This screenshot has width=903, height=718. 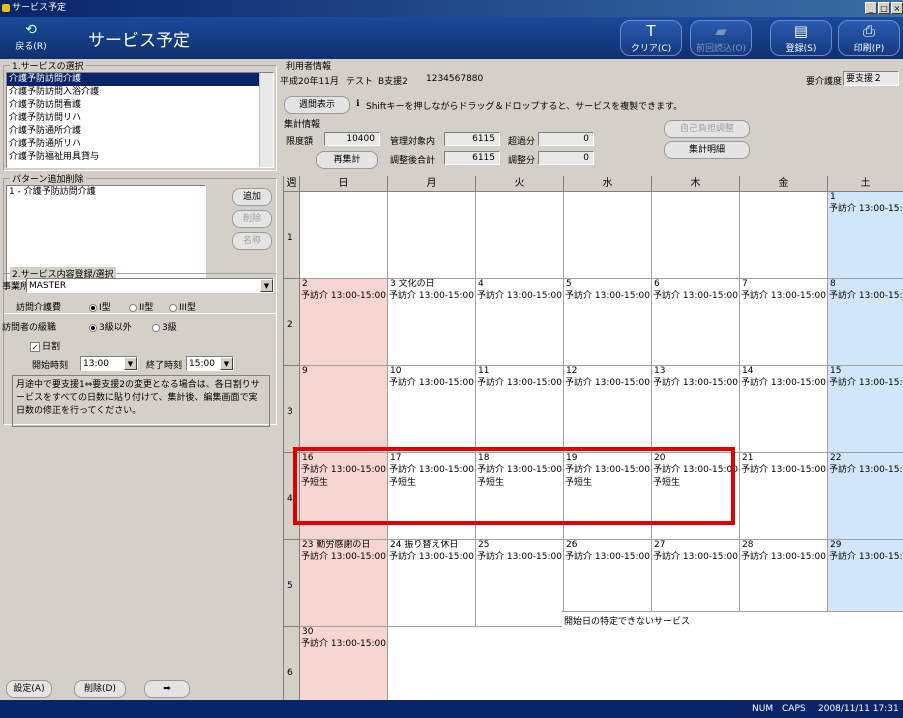 I want to click on level-option-1: 3級以外, so click(x=110, y=326).